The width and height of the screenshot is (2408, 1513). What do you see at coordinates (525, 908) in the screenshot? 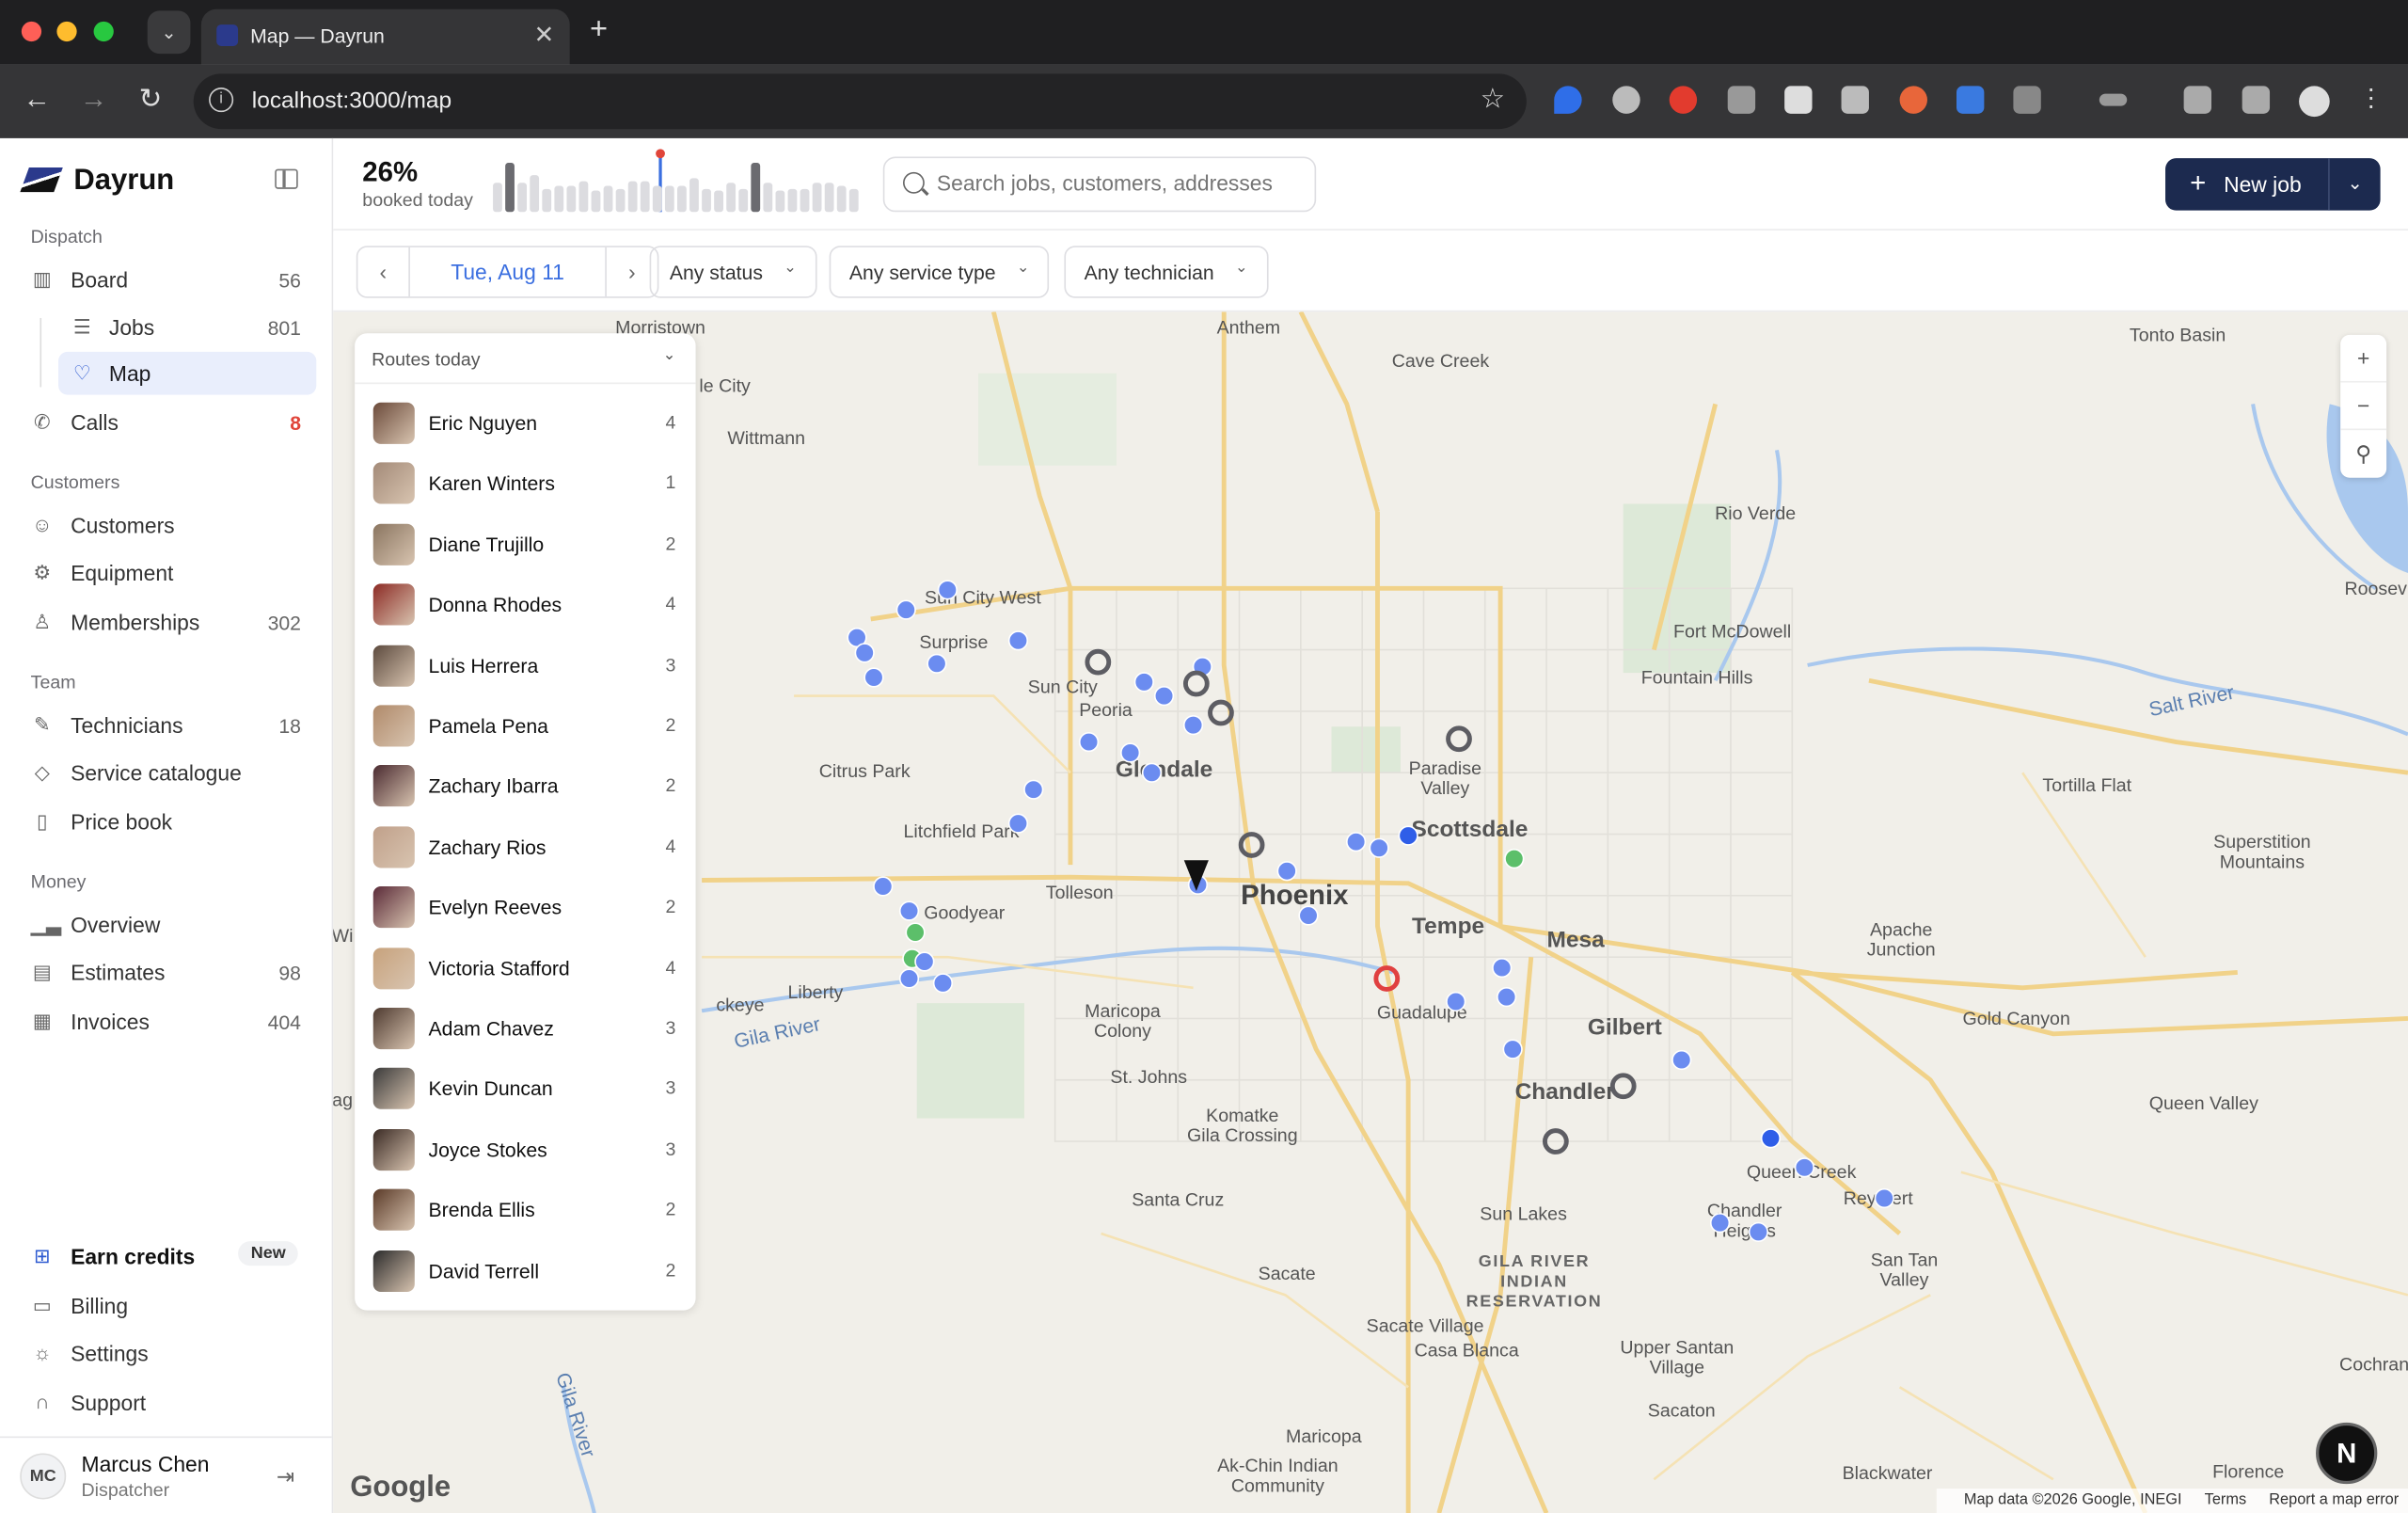
I see `route-row: Evelyn Reeves 2` at bounding box center [525, 908].